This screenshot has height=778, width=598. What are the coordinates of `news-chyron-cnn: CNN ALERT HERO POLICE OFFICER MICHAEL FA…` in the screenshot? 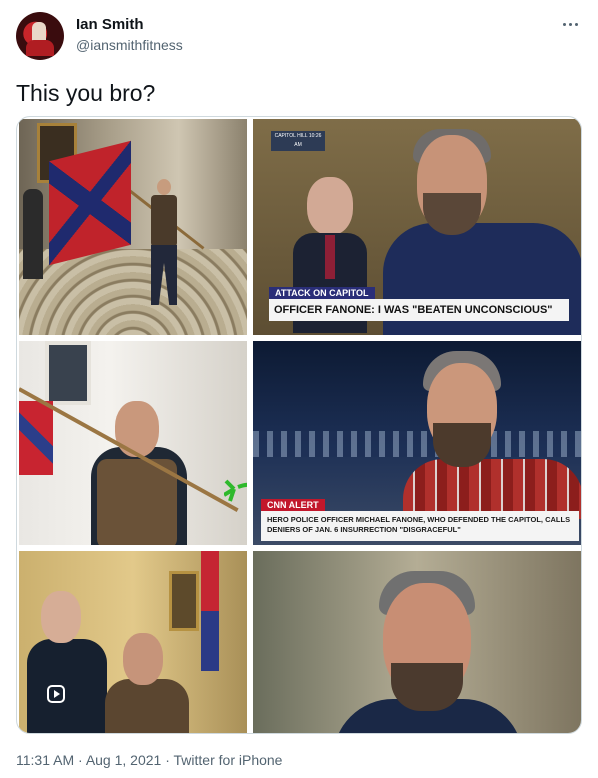 It's located at (417, 522).